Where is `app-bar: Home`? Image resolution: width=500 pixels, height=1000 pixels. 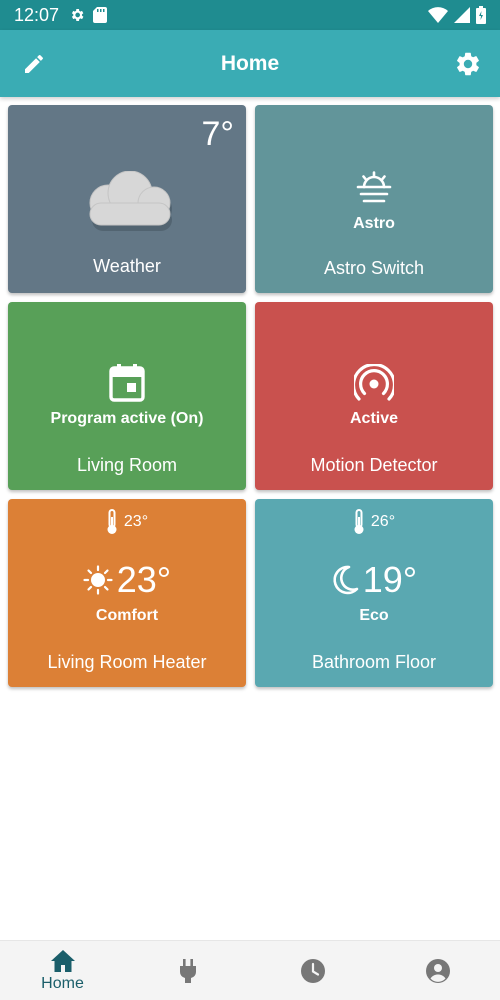 app-bar: Home is located at coordinates (250, 63).